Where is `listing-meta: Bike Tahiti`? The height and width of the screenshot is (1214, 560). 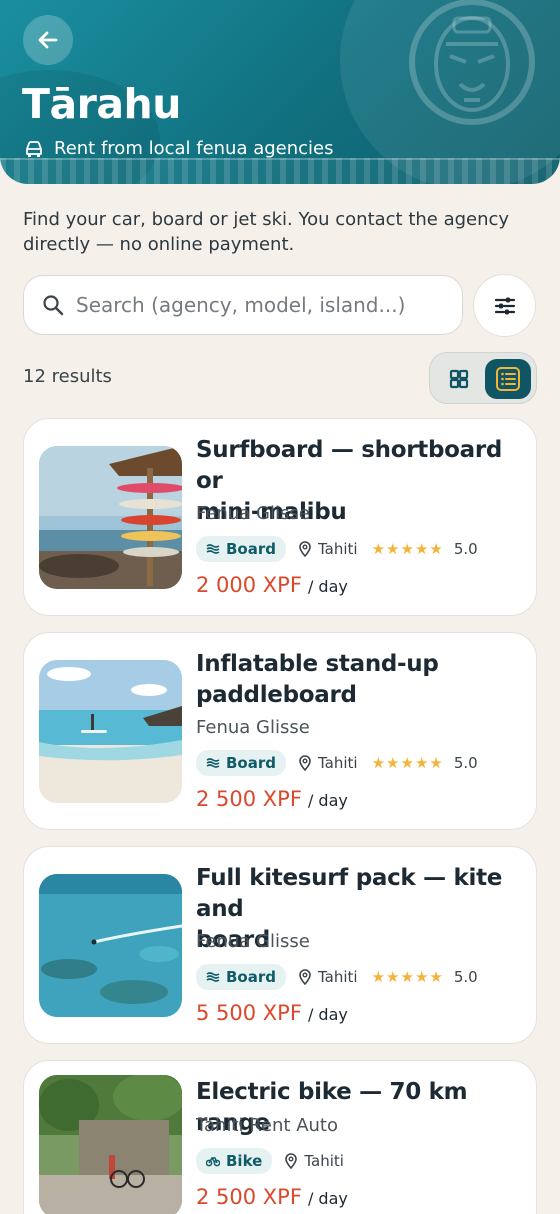 listing-meta: Bike Tahiti is located at coordinates (270, 1161).